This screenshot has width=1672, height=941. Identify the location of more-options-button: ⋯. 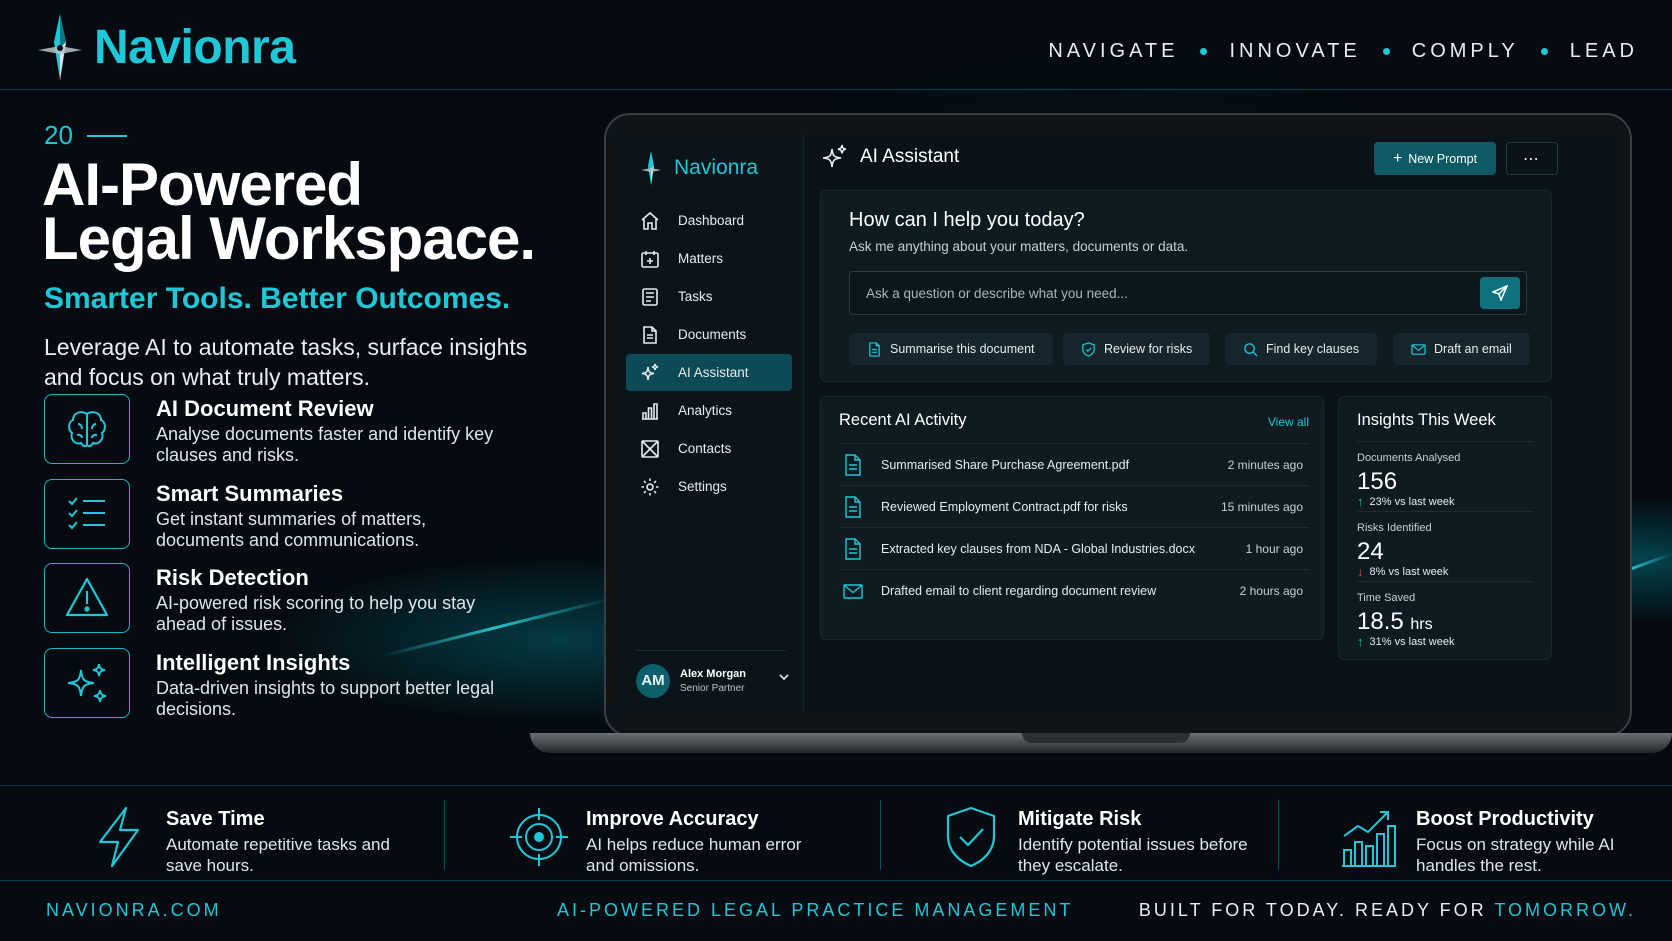
(1532, 158).